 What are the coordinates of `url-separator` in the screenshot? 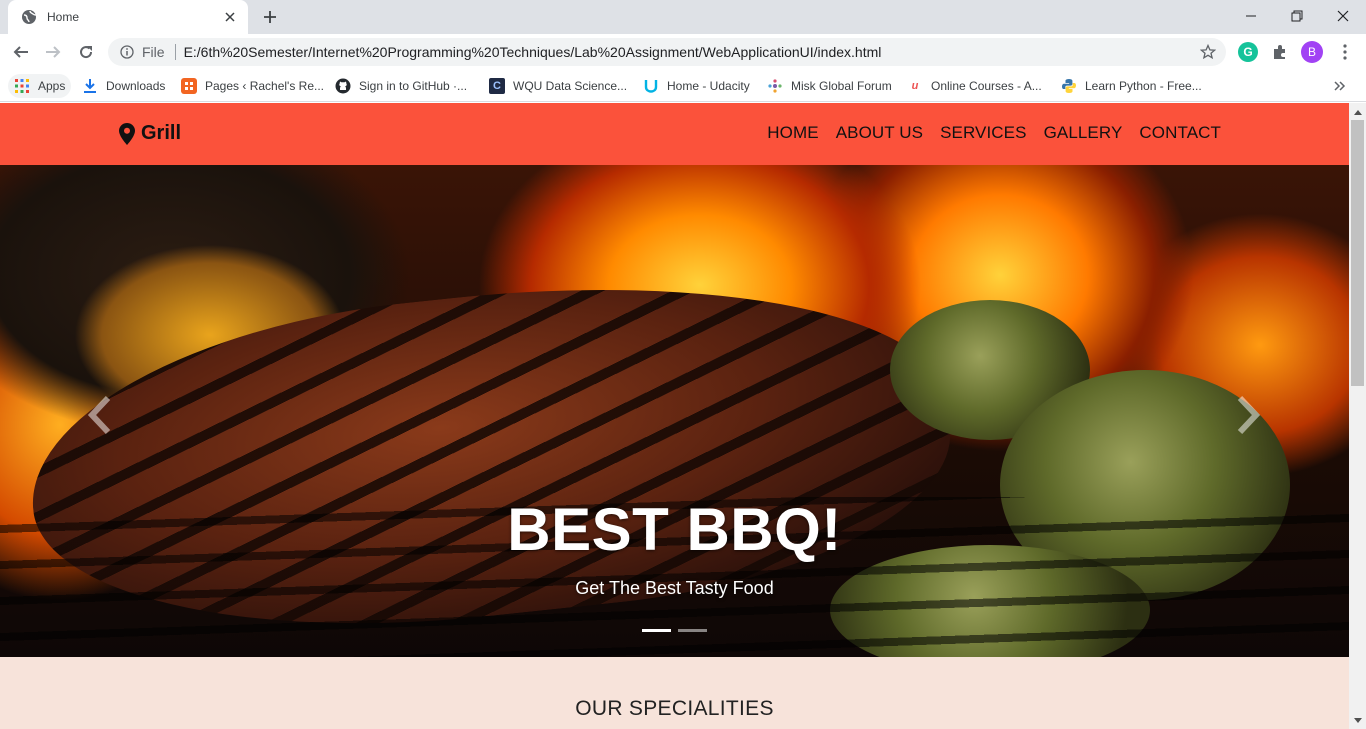 It's located at (175, 52).